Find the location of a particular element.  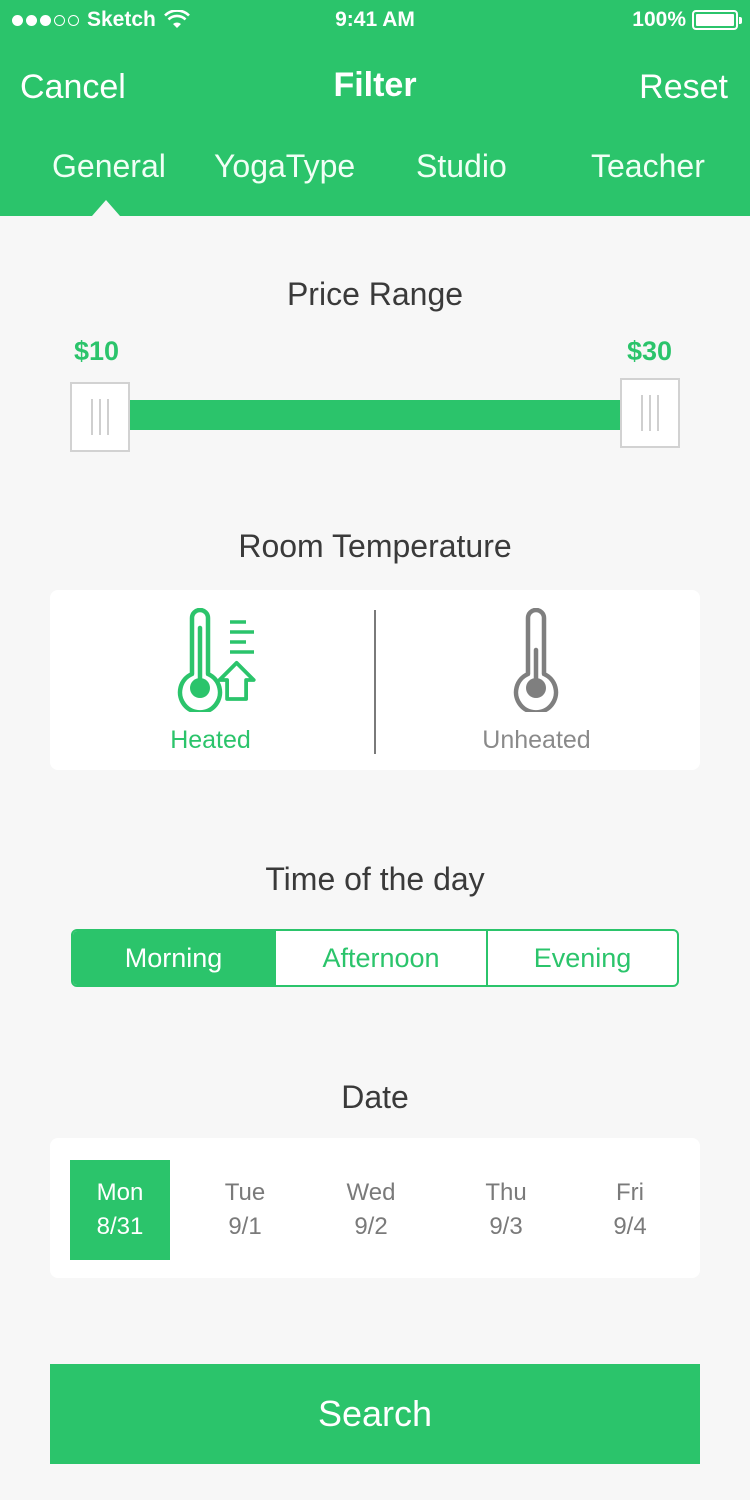

heated-thermometer-icon is located at coordinates (216, 660).